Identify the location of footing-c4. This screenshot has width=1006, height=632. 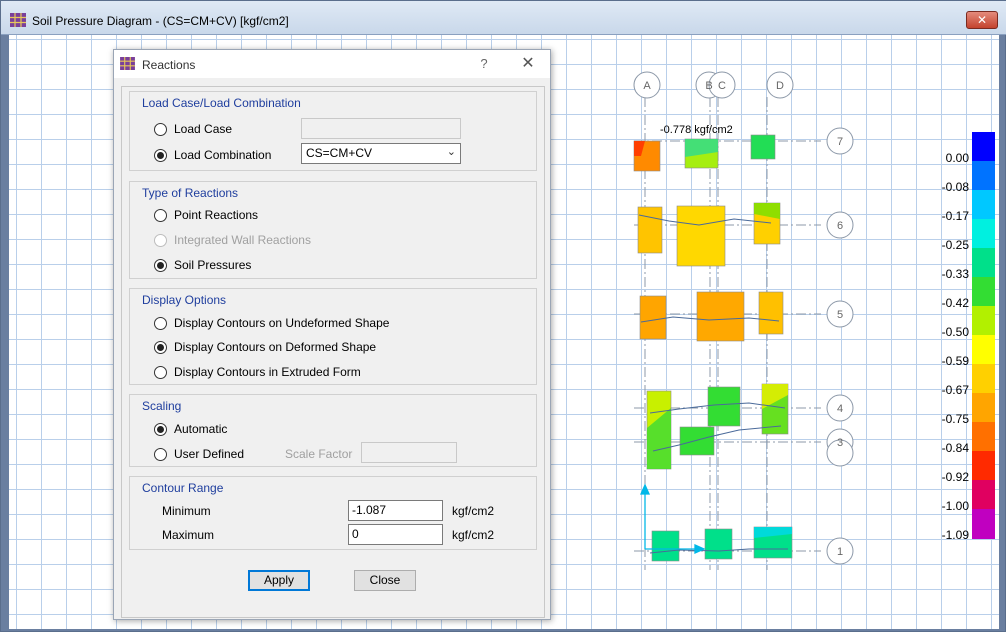
(724, 406).